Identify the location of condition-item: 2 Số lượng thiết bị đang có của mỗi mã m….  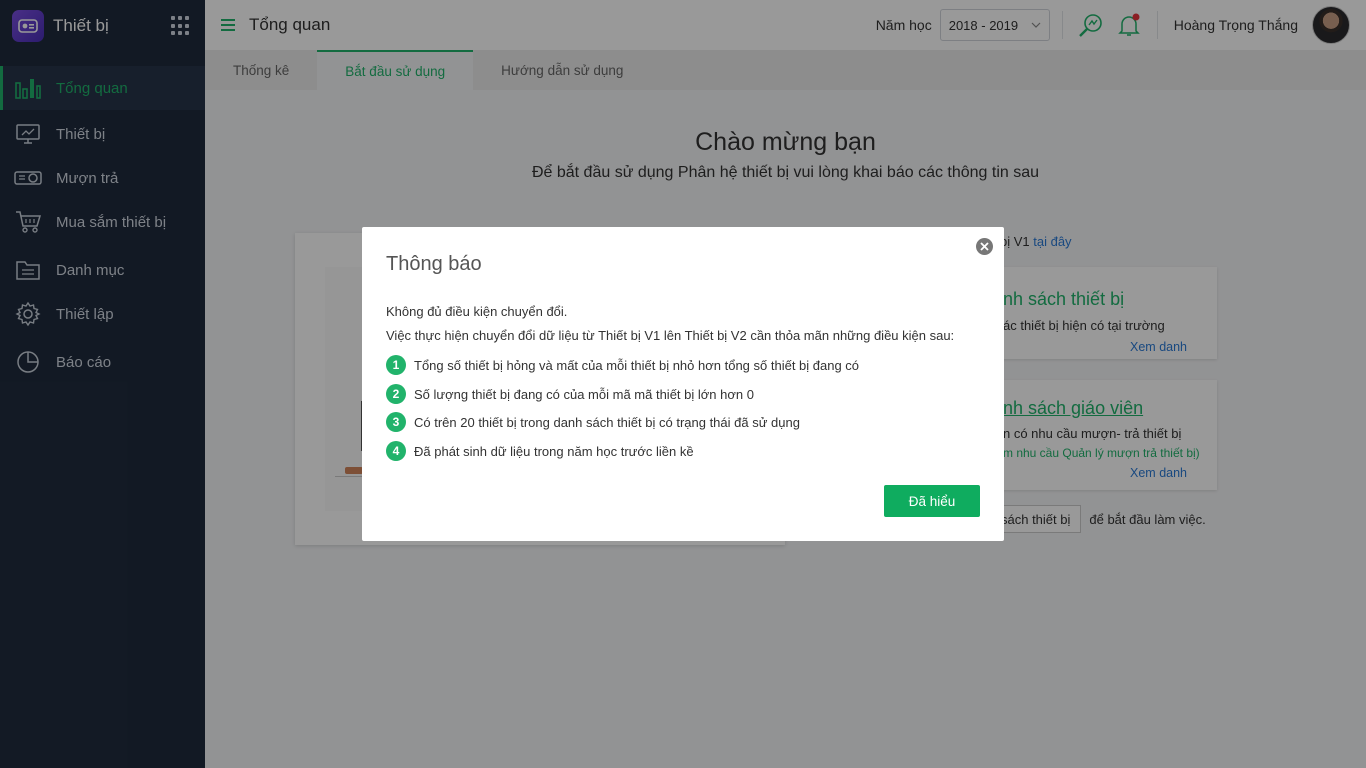
(570, 394).